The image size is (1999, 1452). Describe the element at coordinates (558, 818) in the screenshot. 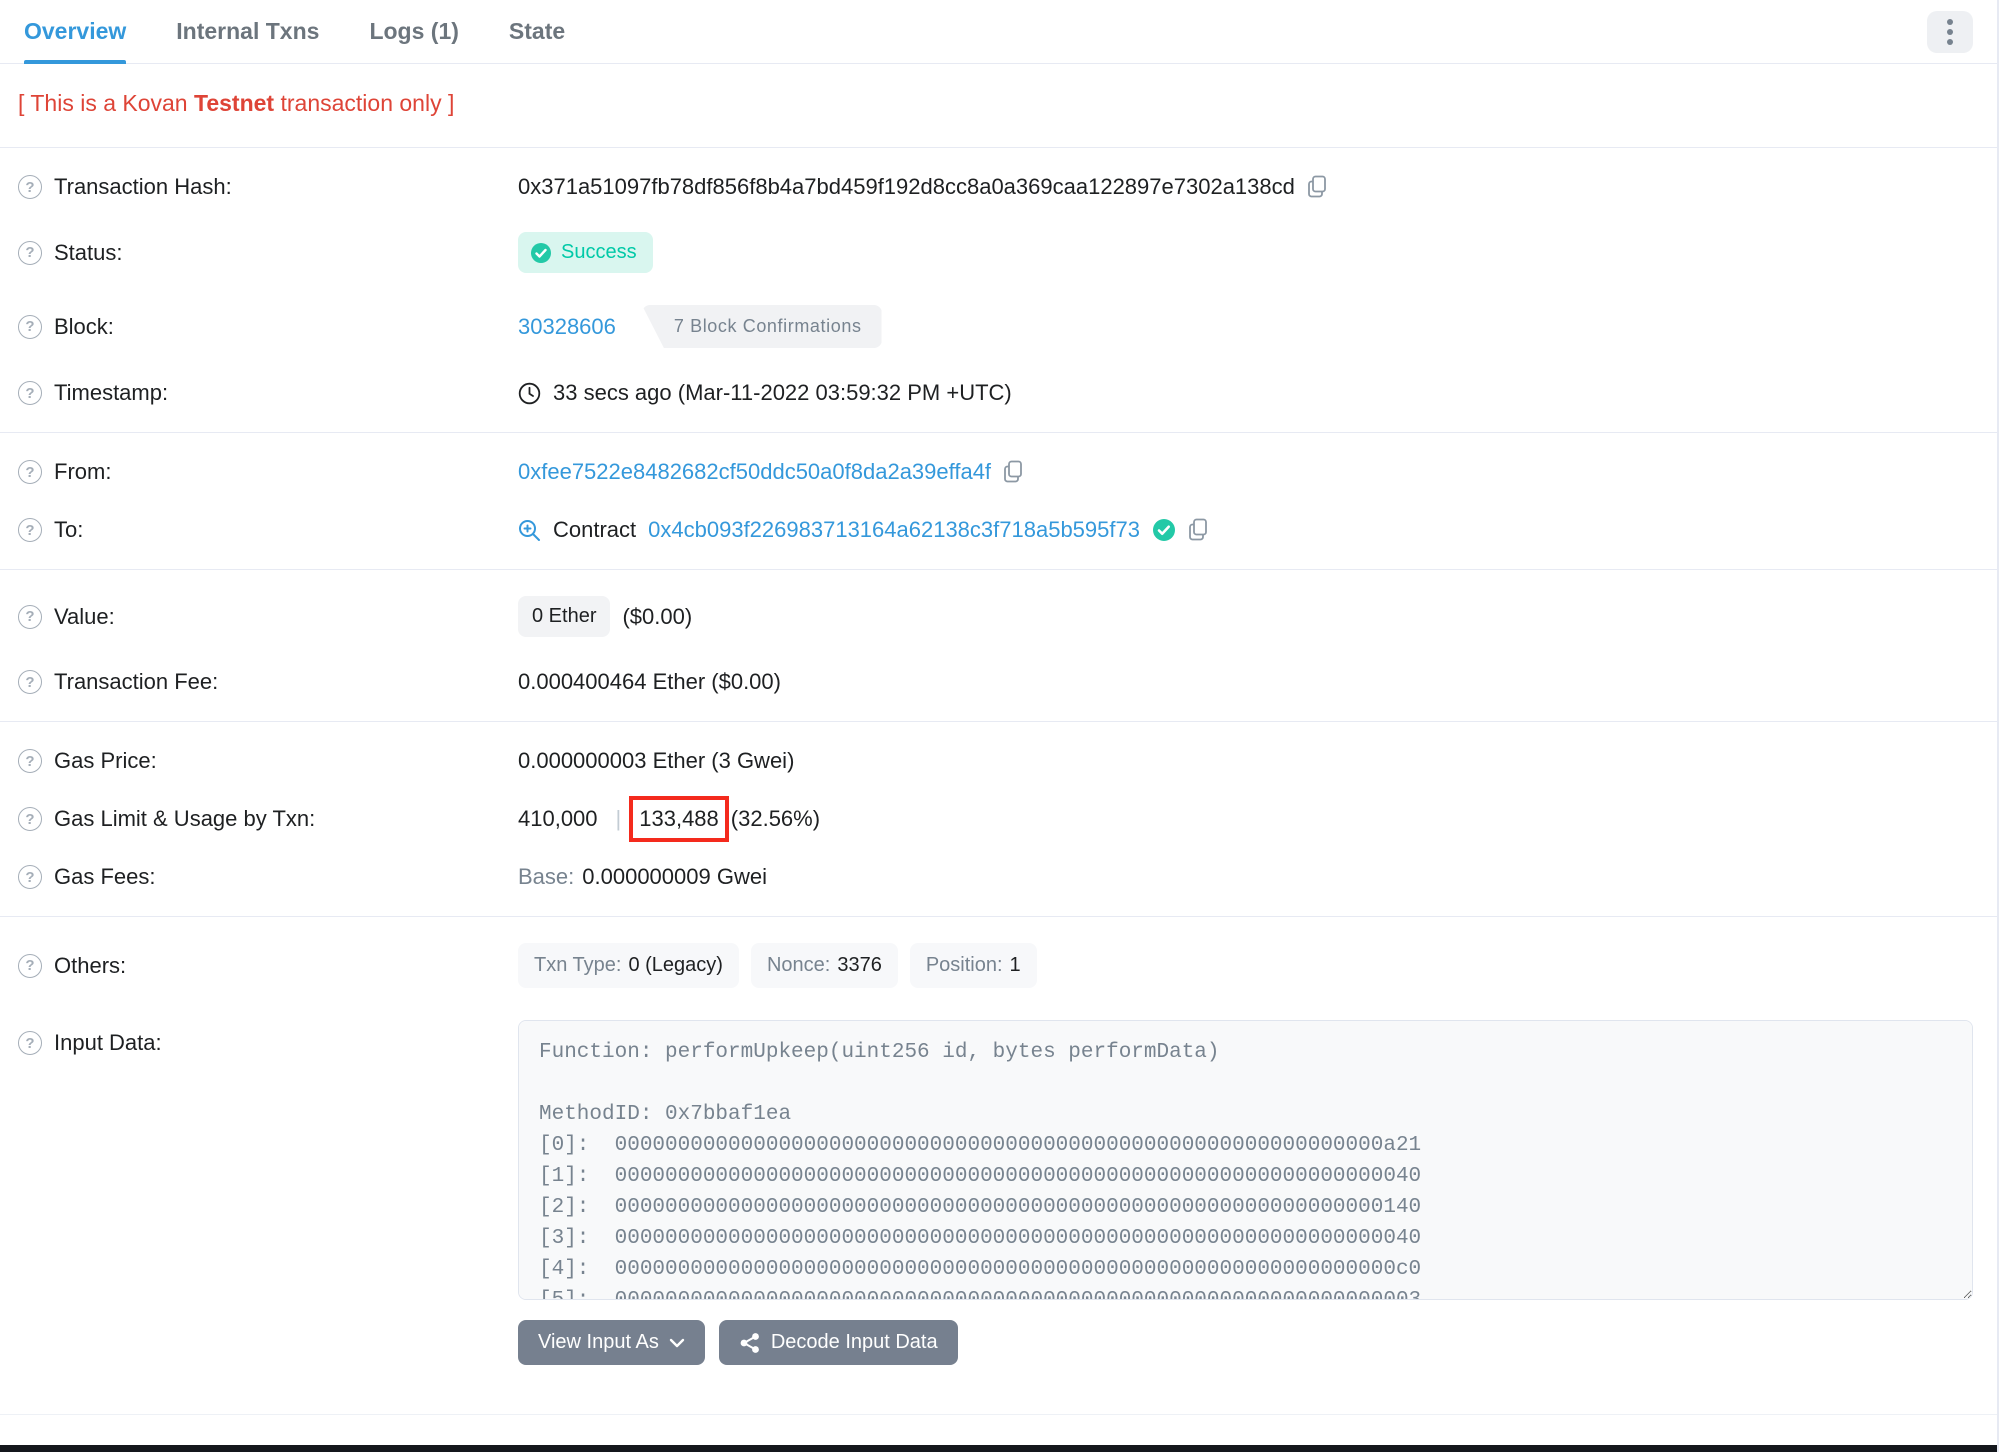

I see `gas-limit-value: 410,000` at that location.